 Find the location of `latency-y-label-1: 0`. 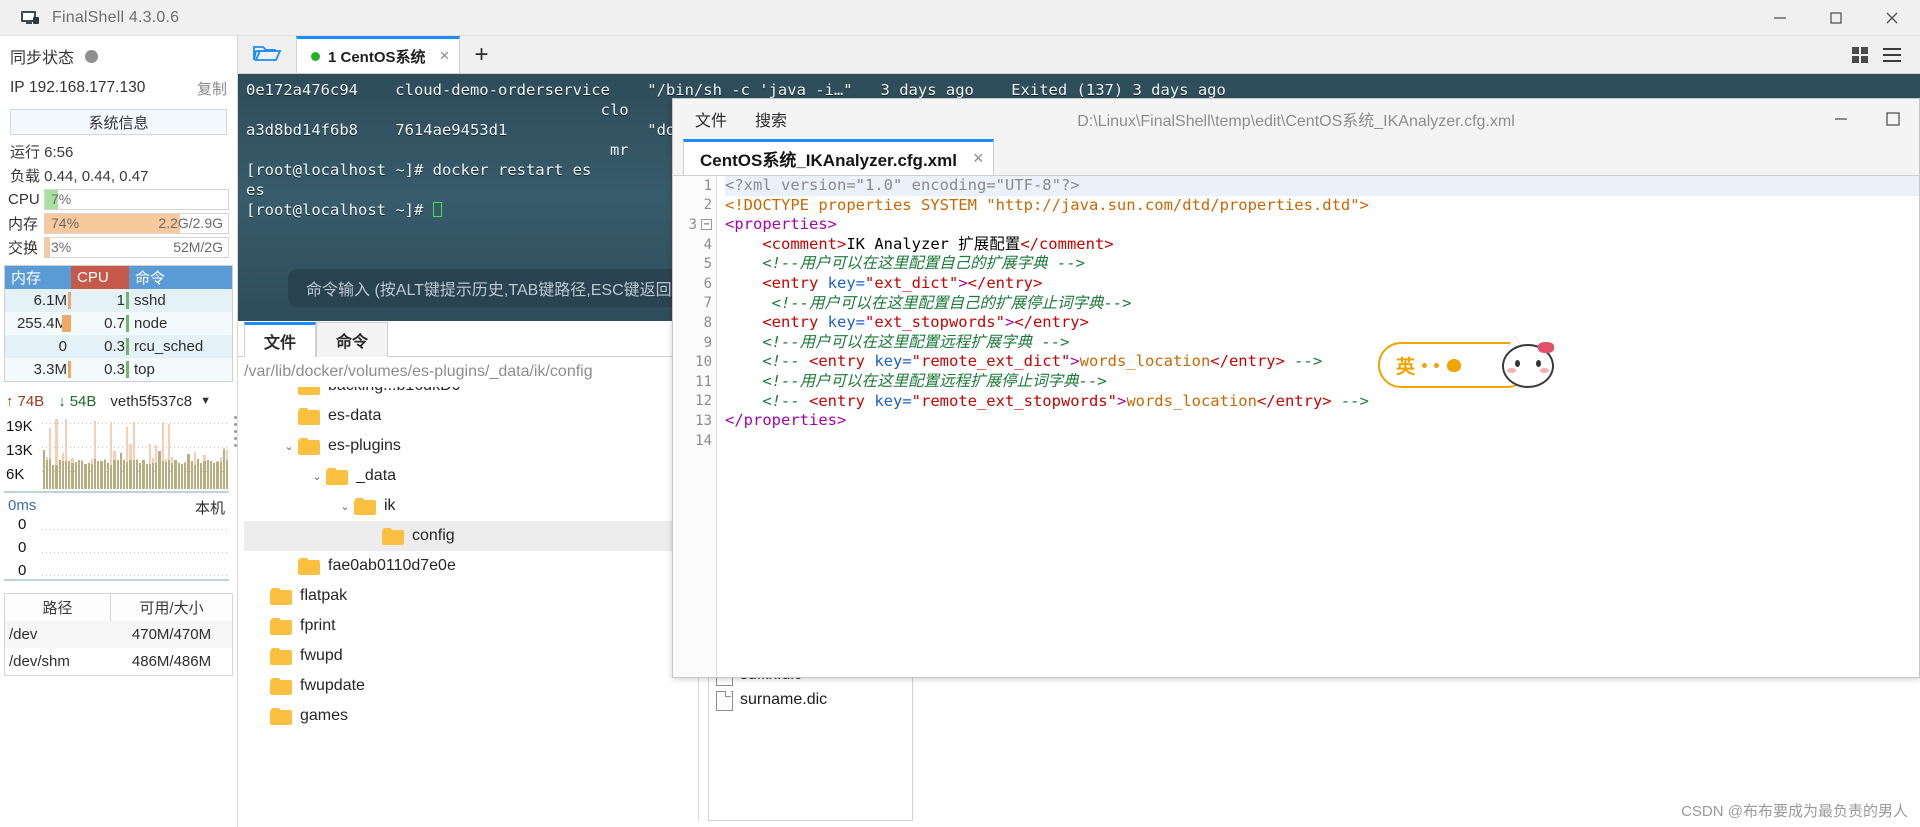

latency-y-label-1: 0 is located at coordinates (22, 547).